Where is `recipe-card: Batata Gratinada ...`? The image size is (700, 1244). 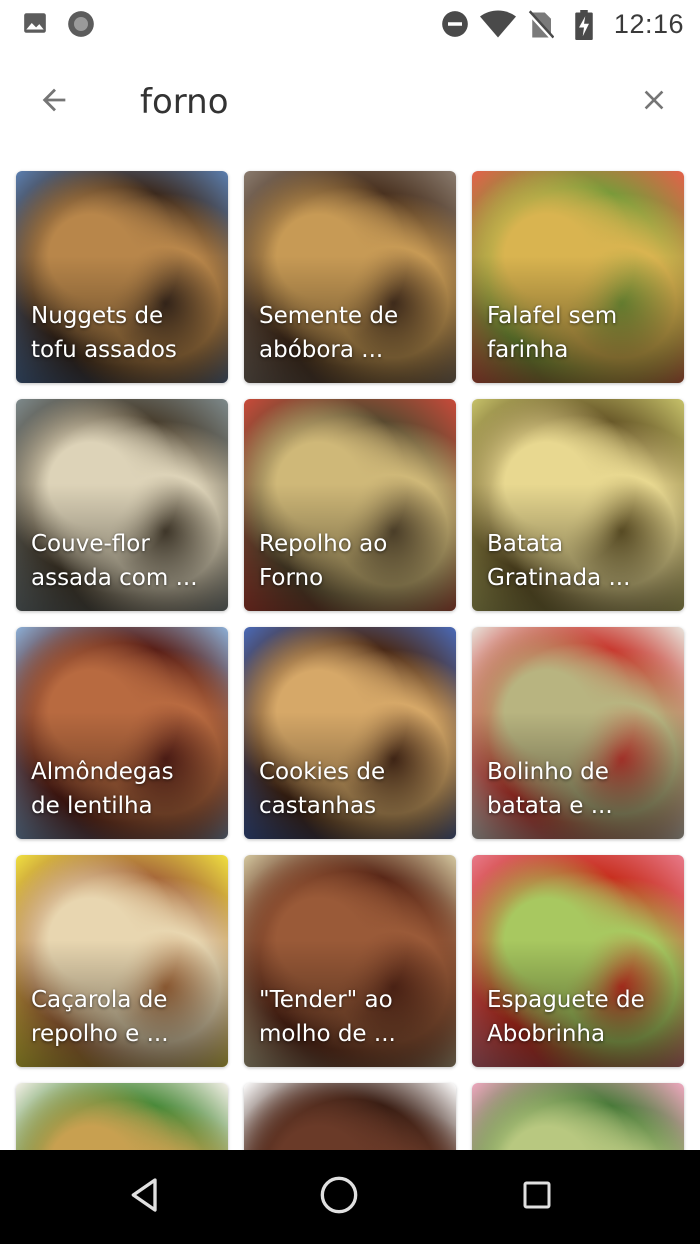 recipe-card: Batata Gratinada ... is located at coordinates (578, 505).